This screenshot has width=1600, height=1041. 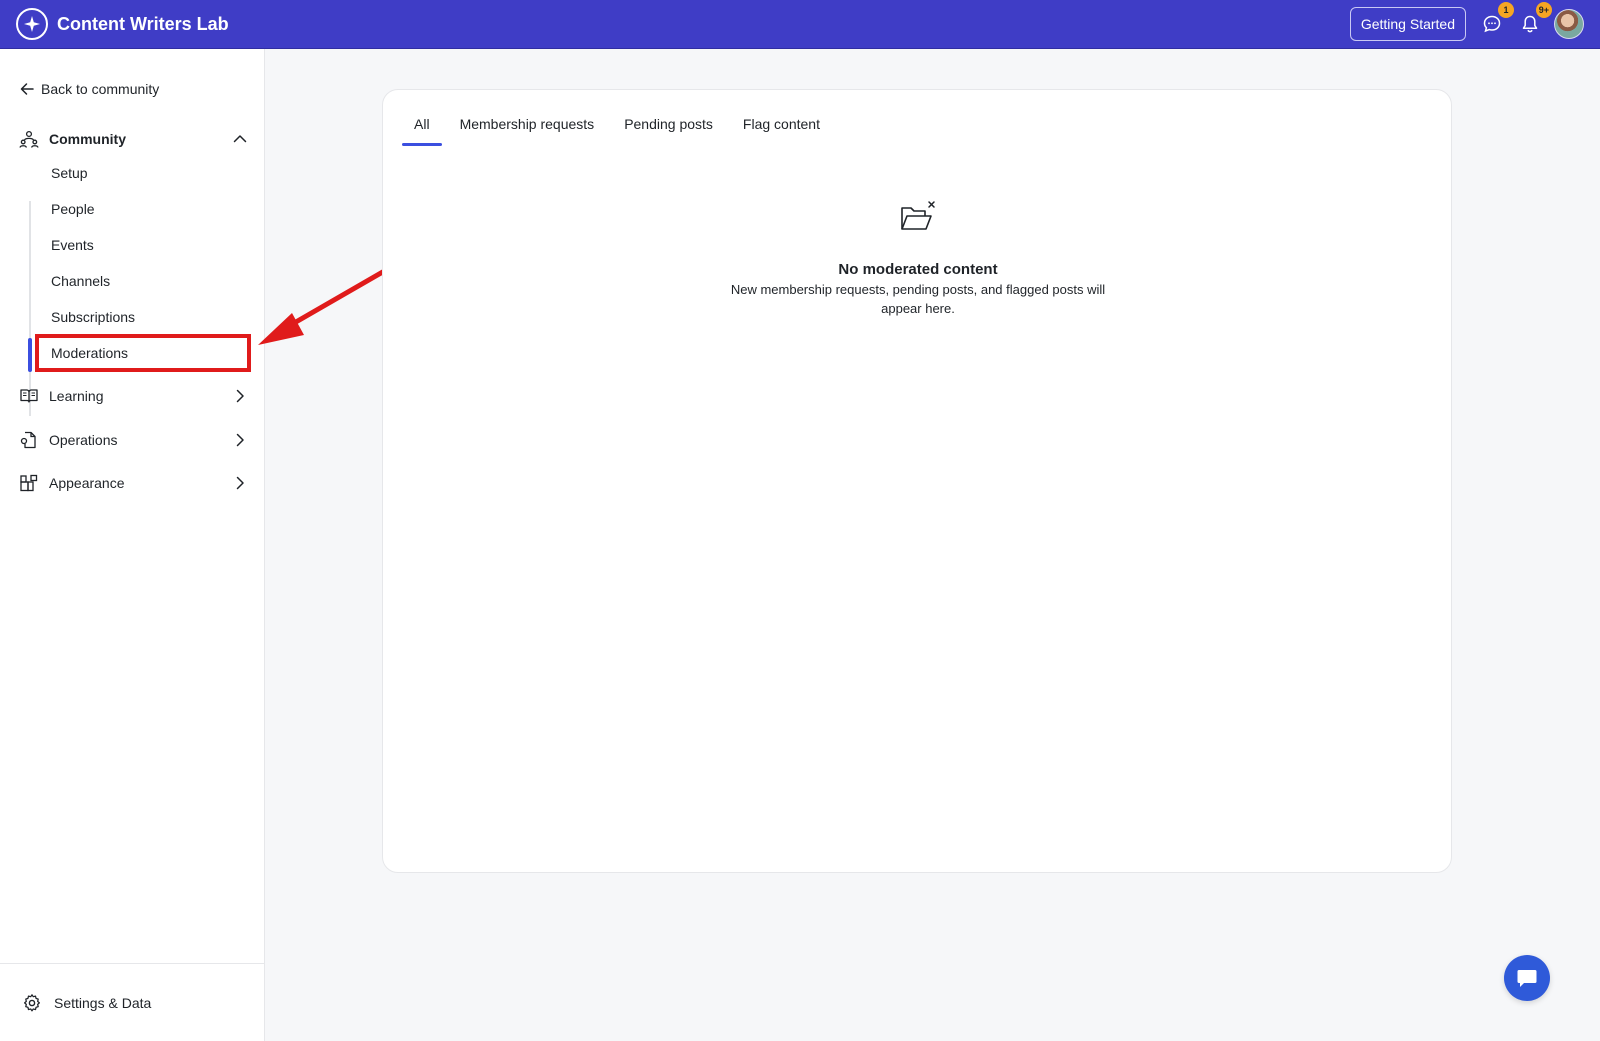 What do you see at coordinates (1506, 10) in the screenshot?
I see `messages-badge: 1` at bounding box center [1506, 10].